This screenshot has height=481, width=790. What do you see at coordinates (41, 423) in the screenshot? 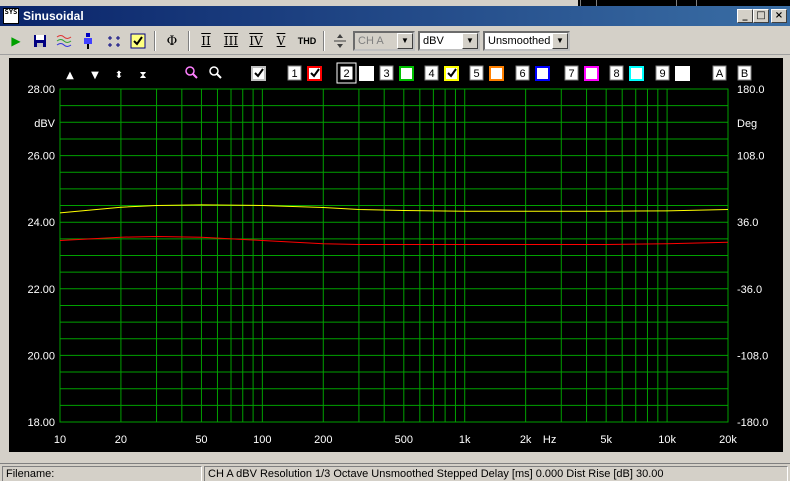
I see `y-axis-left-tick-label: 18.00` at bounding box center [41, 423].